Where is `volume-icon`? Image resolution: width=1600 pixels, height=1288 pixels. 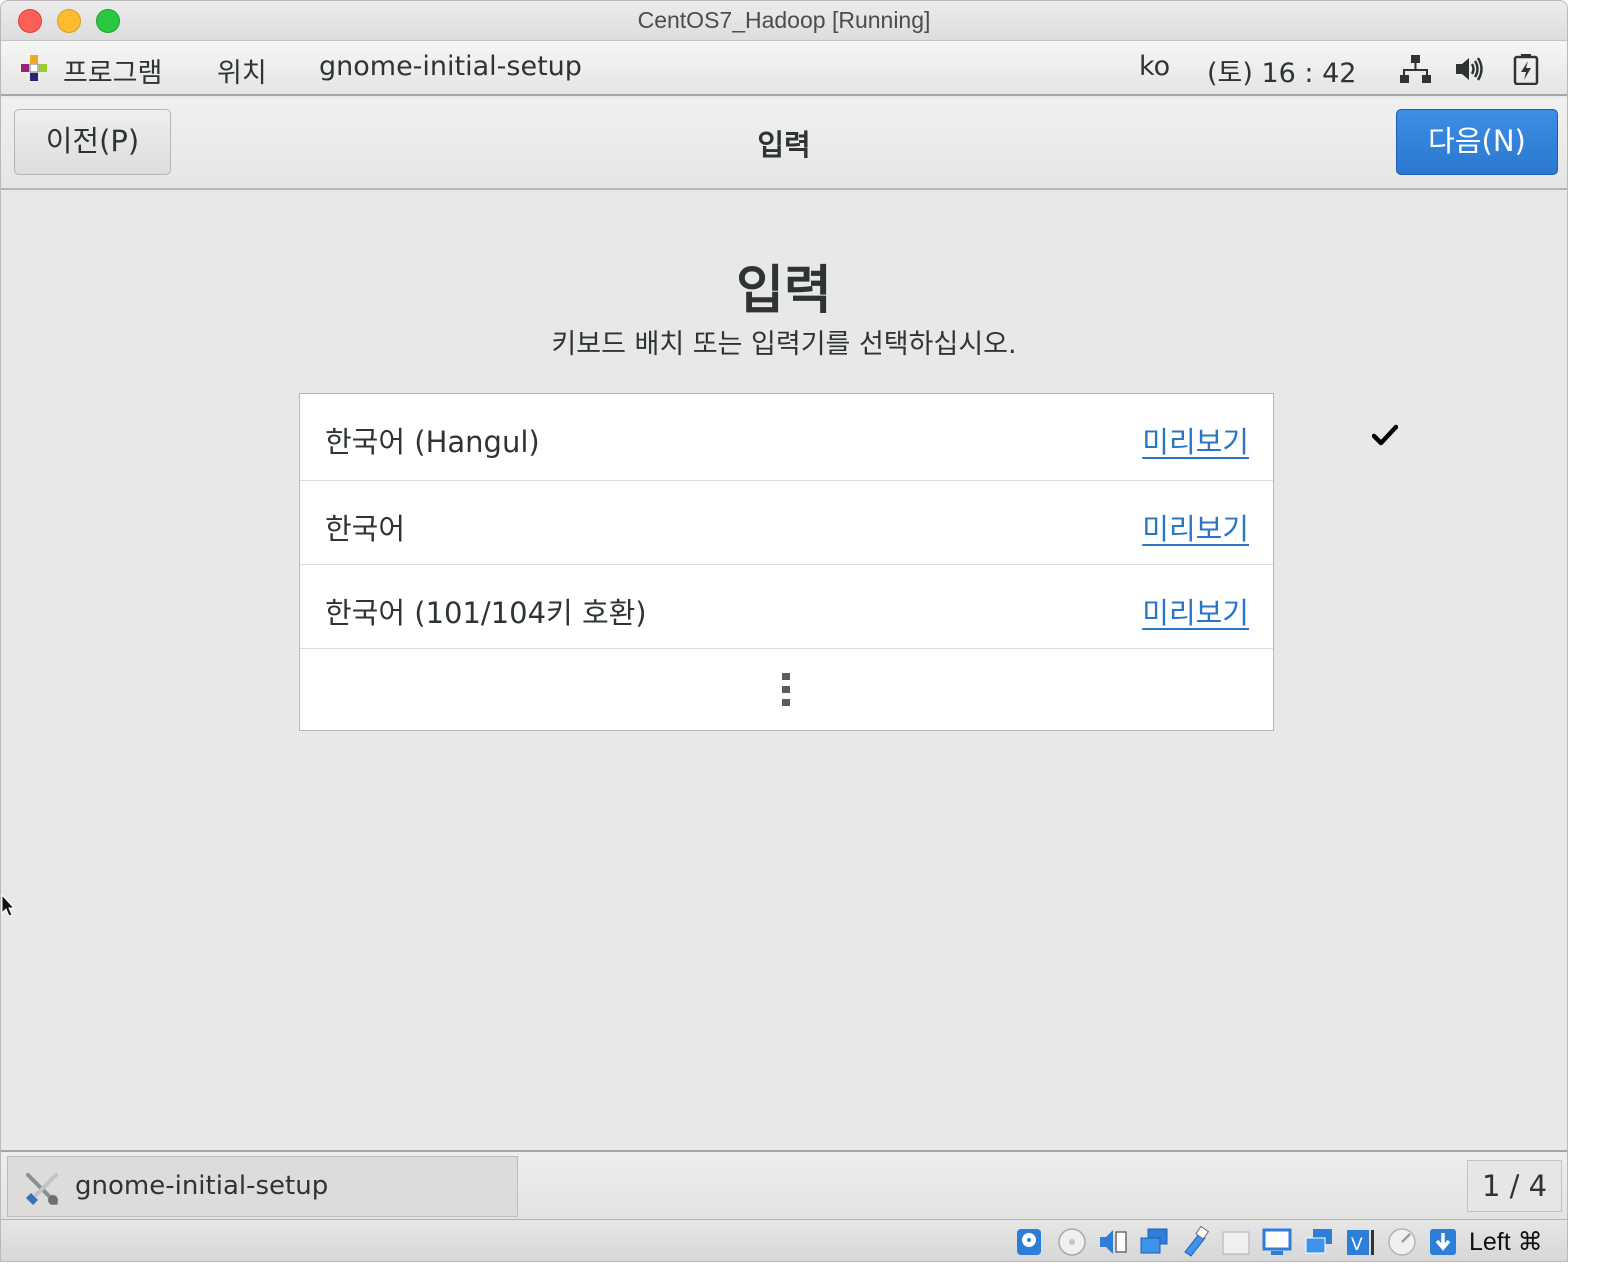
volume-icon is located at coordinates (1469, 69).